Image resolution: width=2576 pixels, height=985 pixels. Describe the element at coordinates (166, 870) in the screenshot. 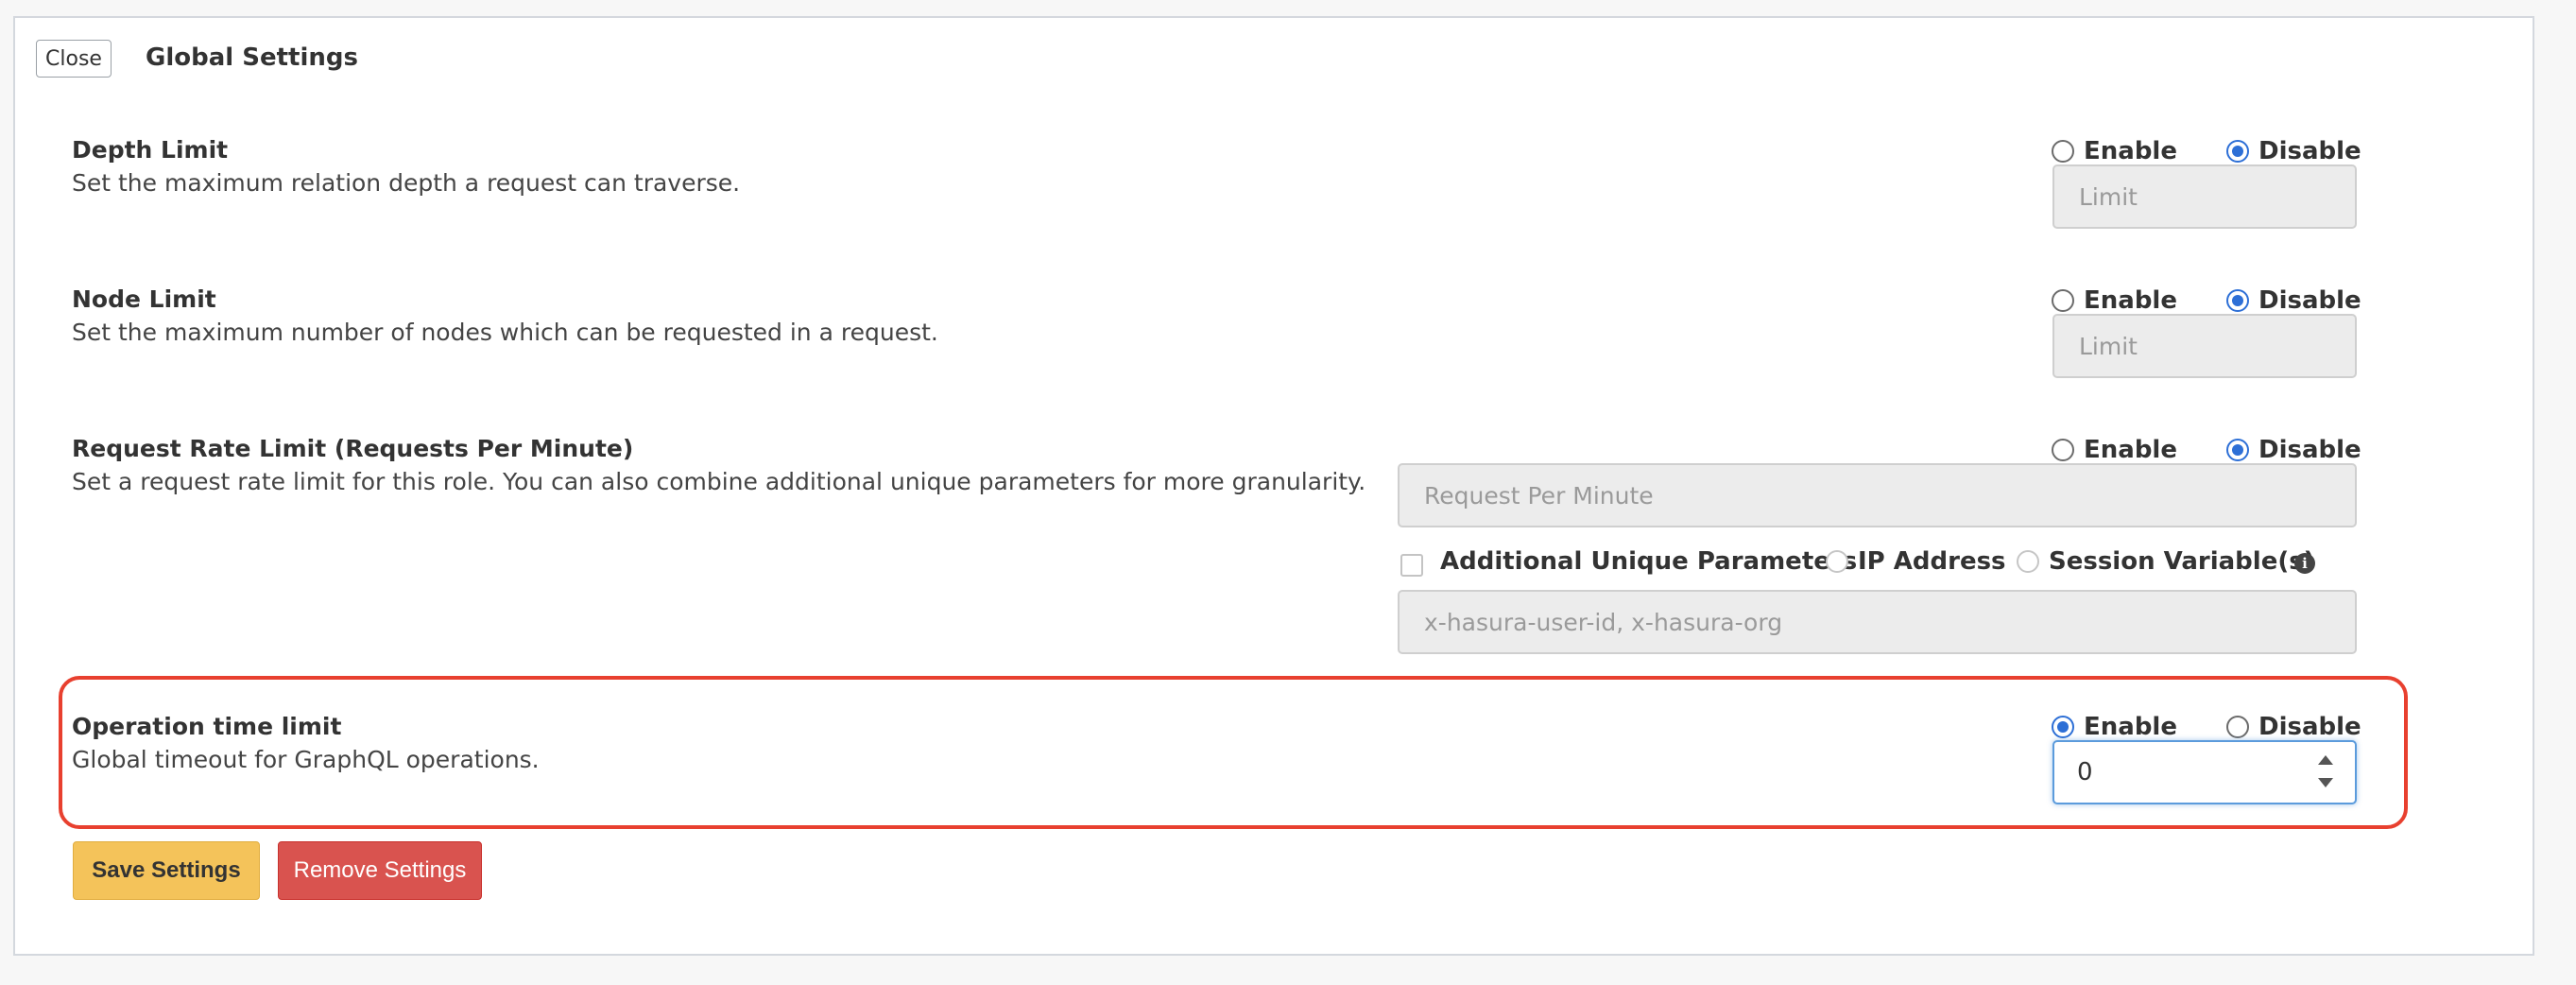

I see `save-settings-button: Save Settings` at that location.